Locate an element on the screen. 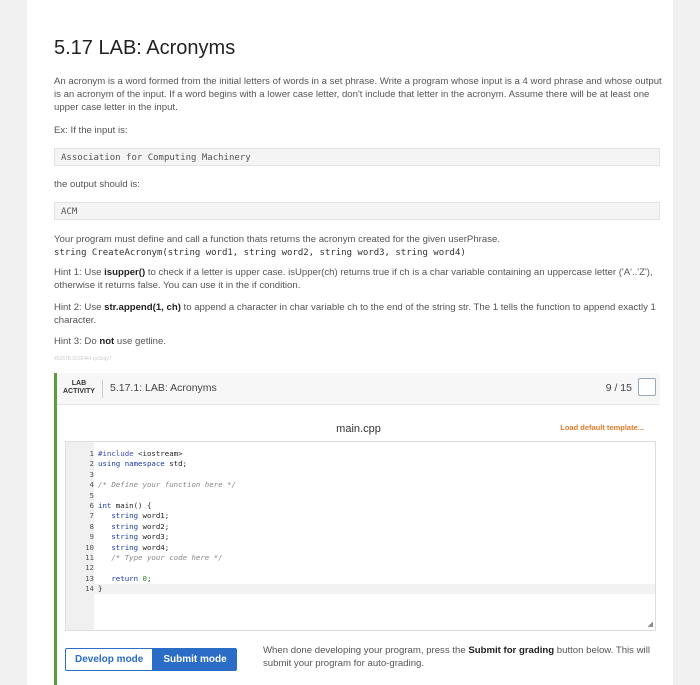 This screenshot has width=700, height=685. header-divider is located at coordinates (102, 389).